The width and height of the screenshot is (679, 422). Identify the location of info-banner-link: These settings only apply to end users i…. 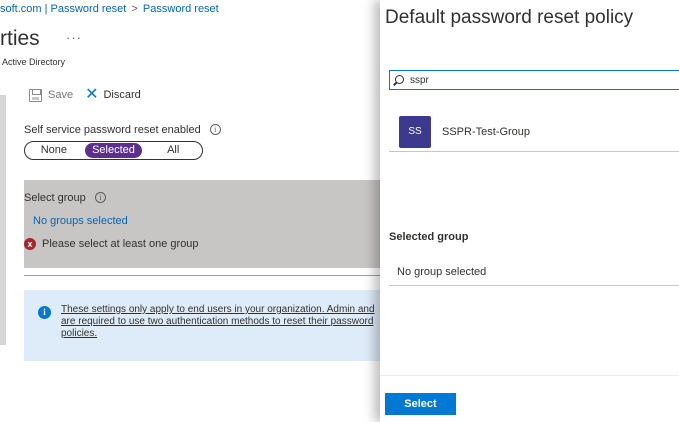
(220, 322).